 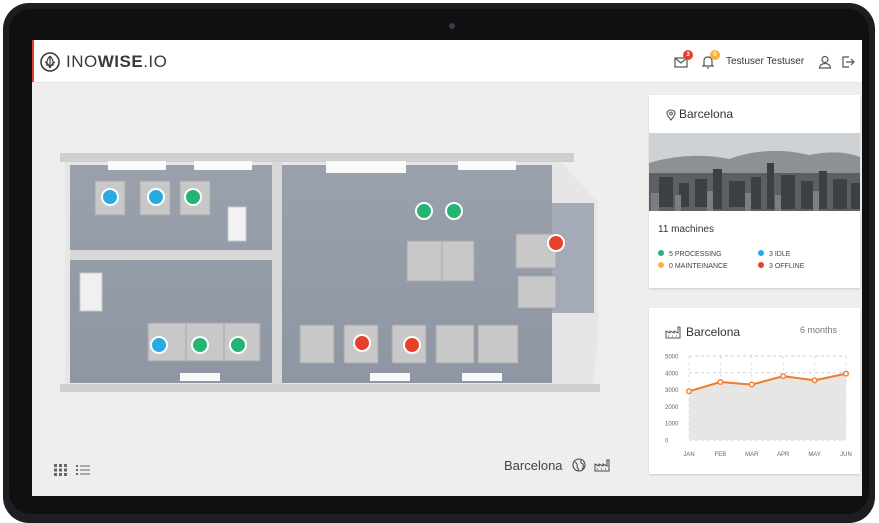 What do you see at coordinates (814, 455) in the screenshot?
I see `x-tick-label: MAY` at bounding box center [814, 455].